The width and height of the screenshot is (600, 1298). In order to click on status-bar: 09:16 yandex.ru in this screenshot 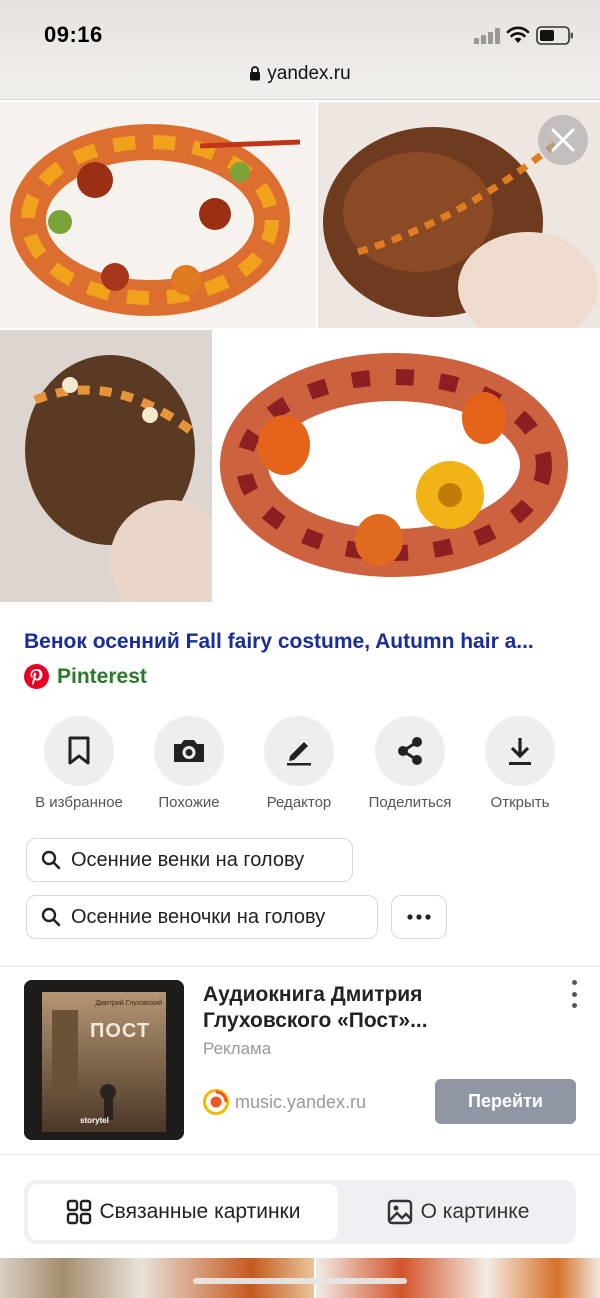, I will do `click(300, 50)`.